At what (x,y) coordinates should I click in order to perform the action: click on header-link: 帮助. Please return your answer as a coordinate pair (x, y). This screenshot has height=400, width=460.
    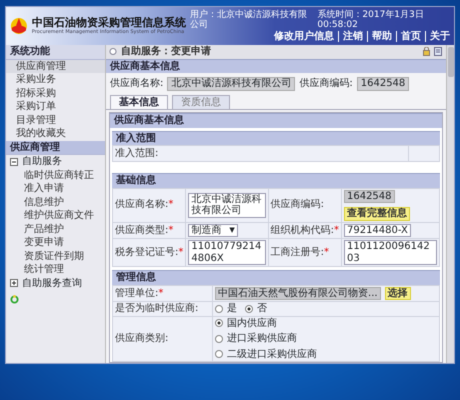
    Looking at the image, I should click on (382, 36).